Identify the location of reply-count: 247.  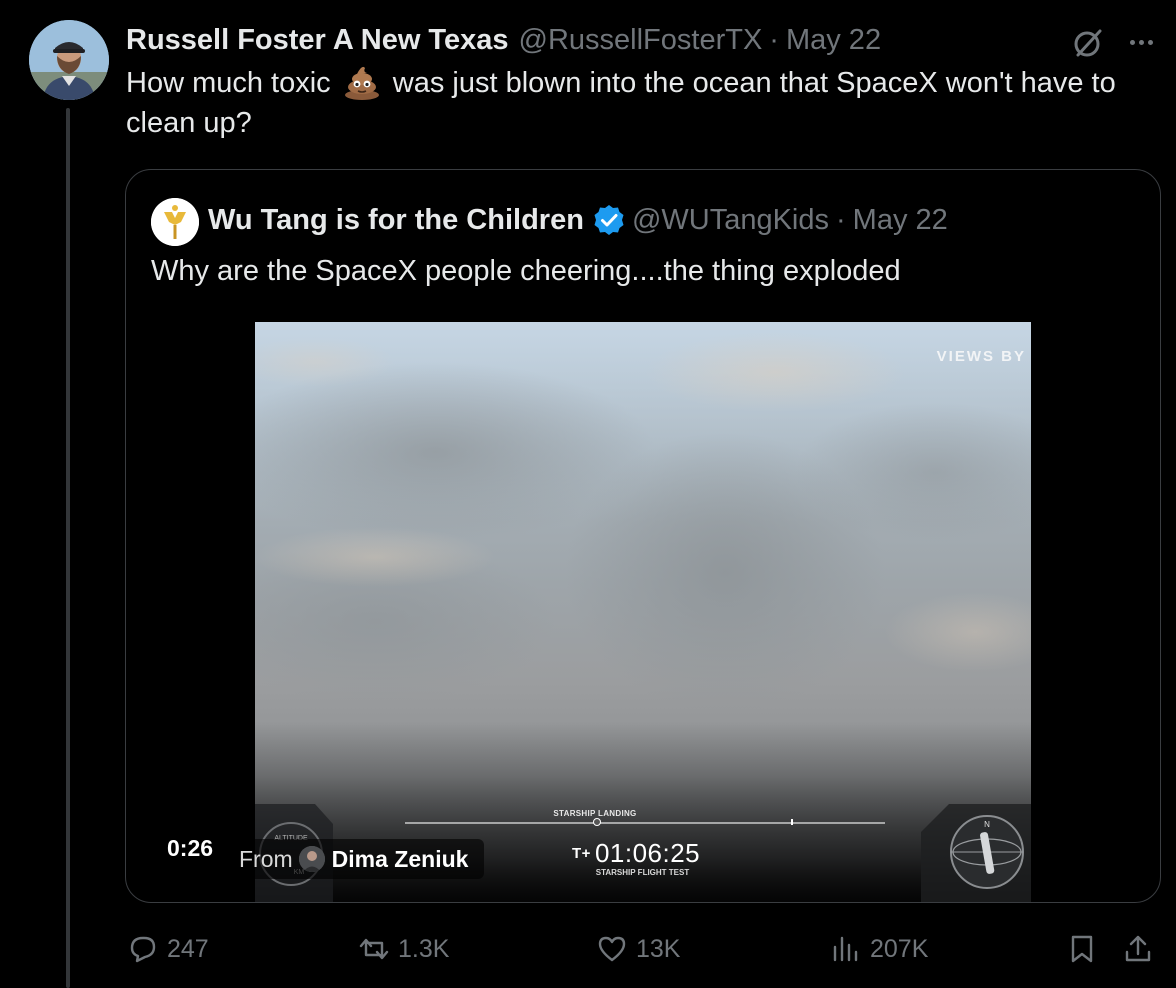
(188, 948).